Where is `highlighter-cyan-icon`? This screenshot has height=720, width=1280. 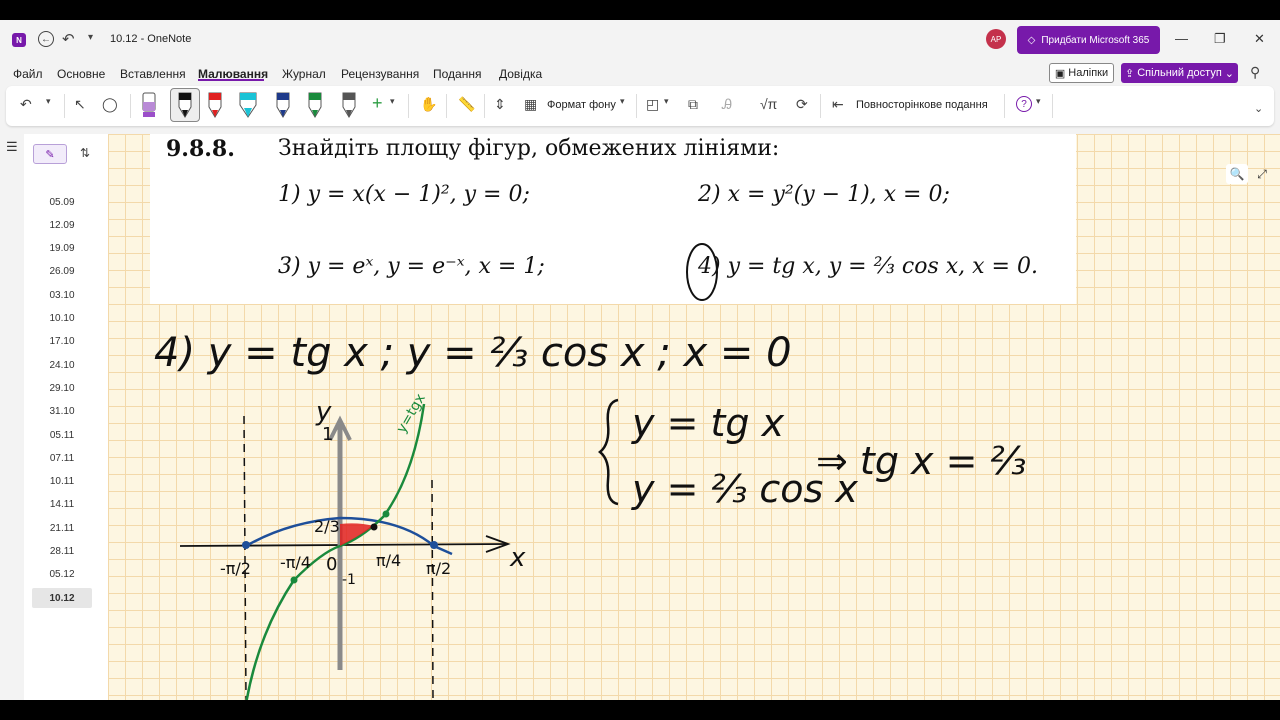 highlighter-cyan-icon is located at coordinates (248, 105).